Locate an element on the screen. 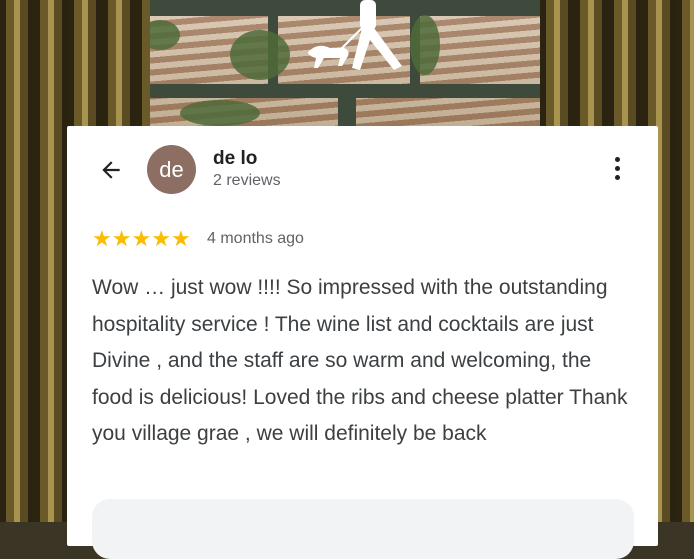 The width and height of the screenshot is (694, 559). review-count: 2 reviews is located at coordinates (247, 180).